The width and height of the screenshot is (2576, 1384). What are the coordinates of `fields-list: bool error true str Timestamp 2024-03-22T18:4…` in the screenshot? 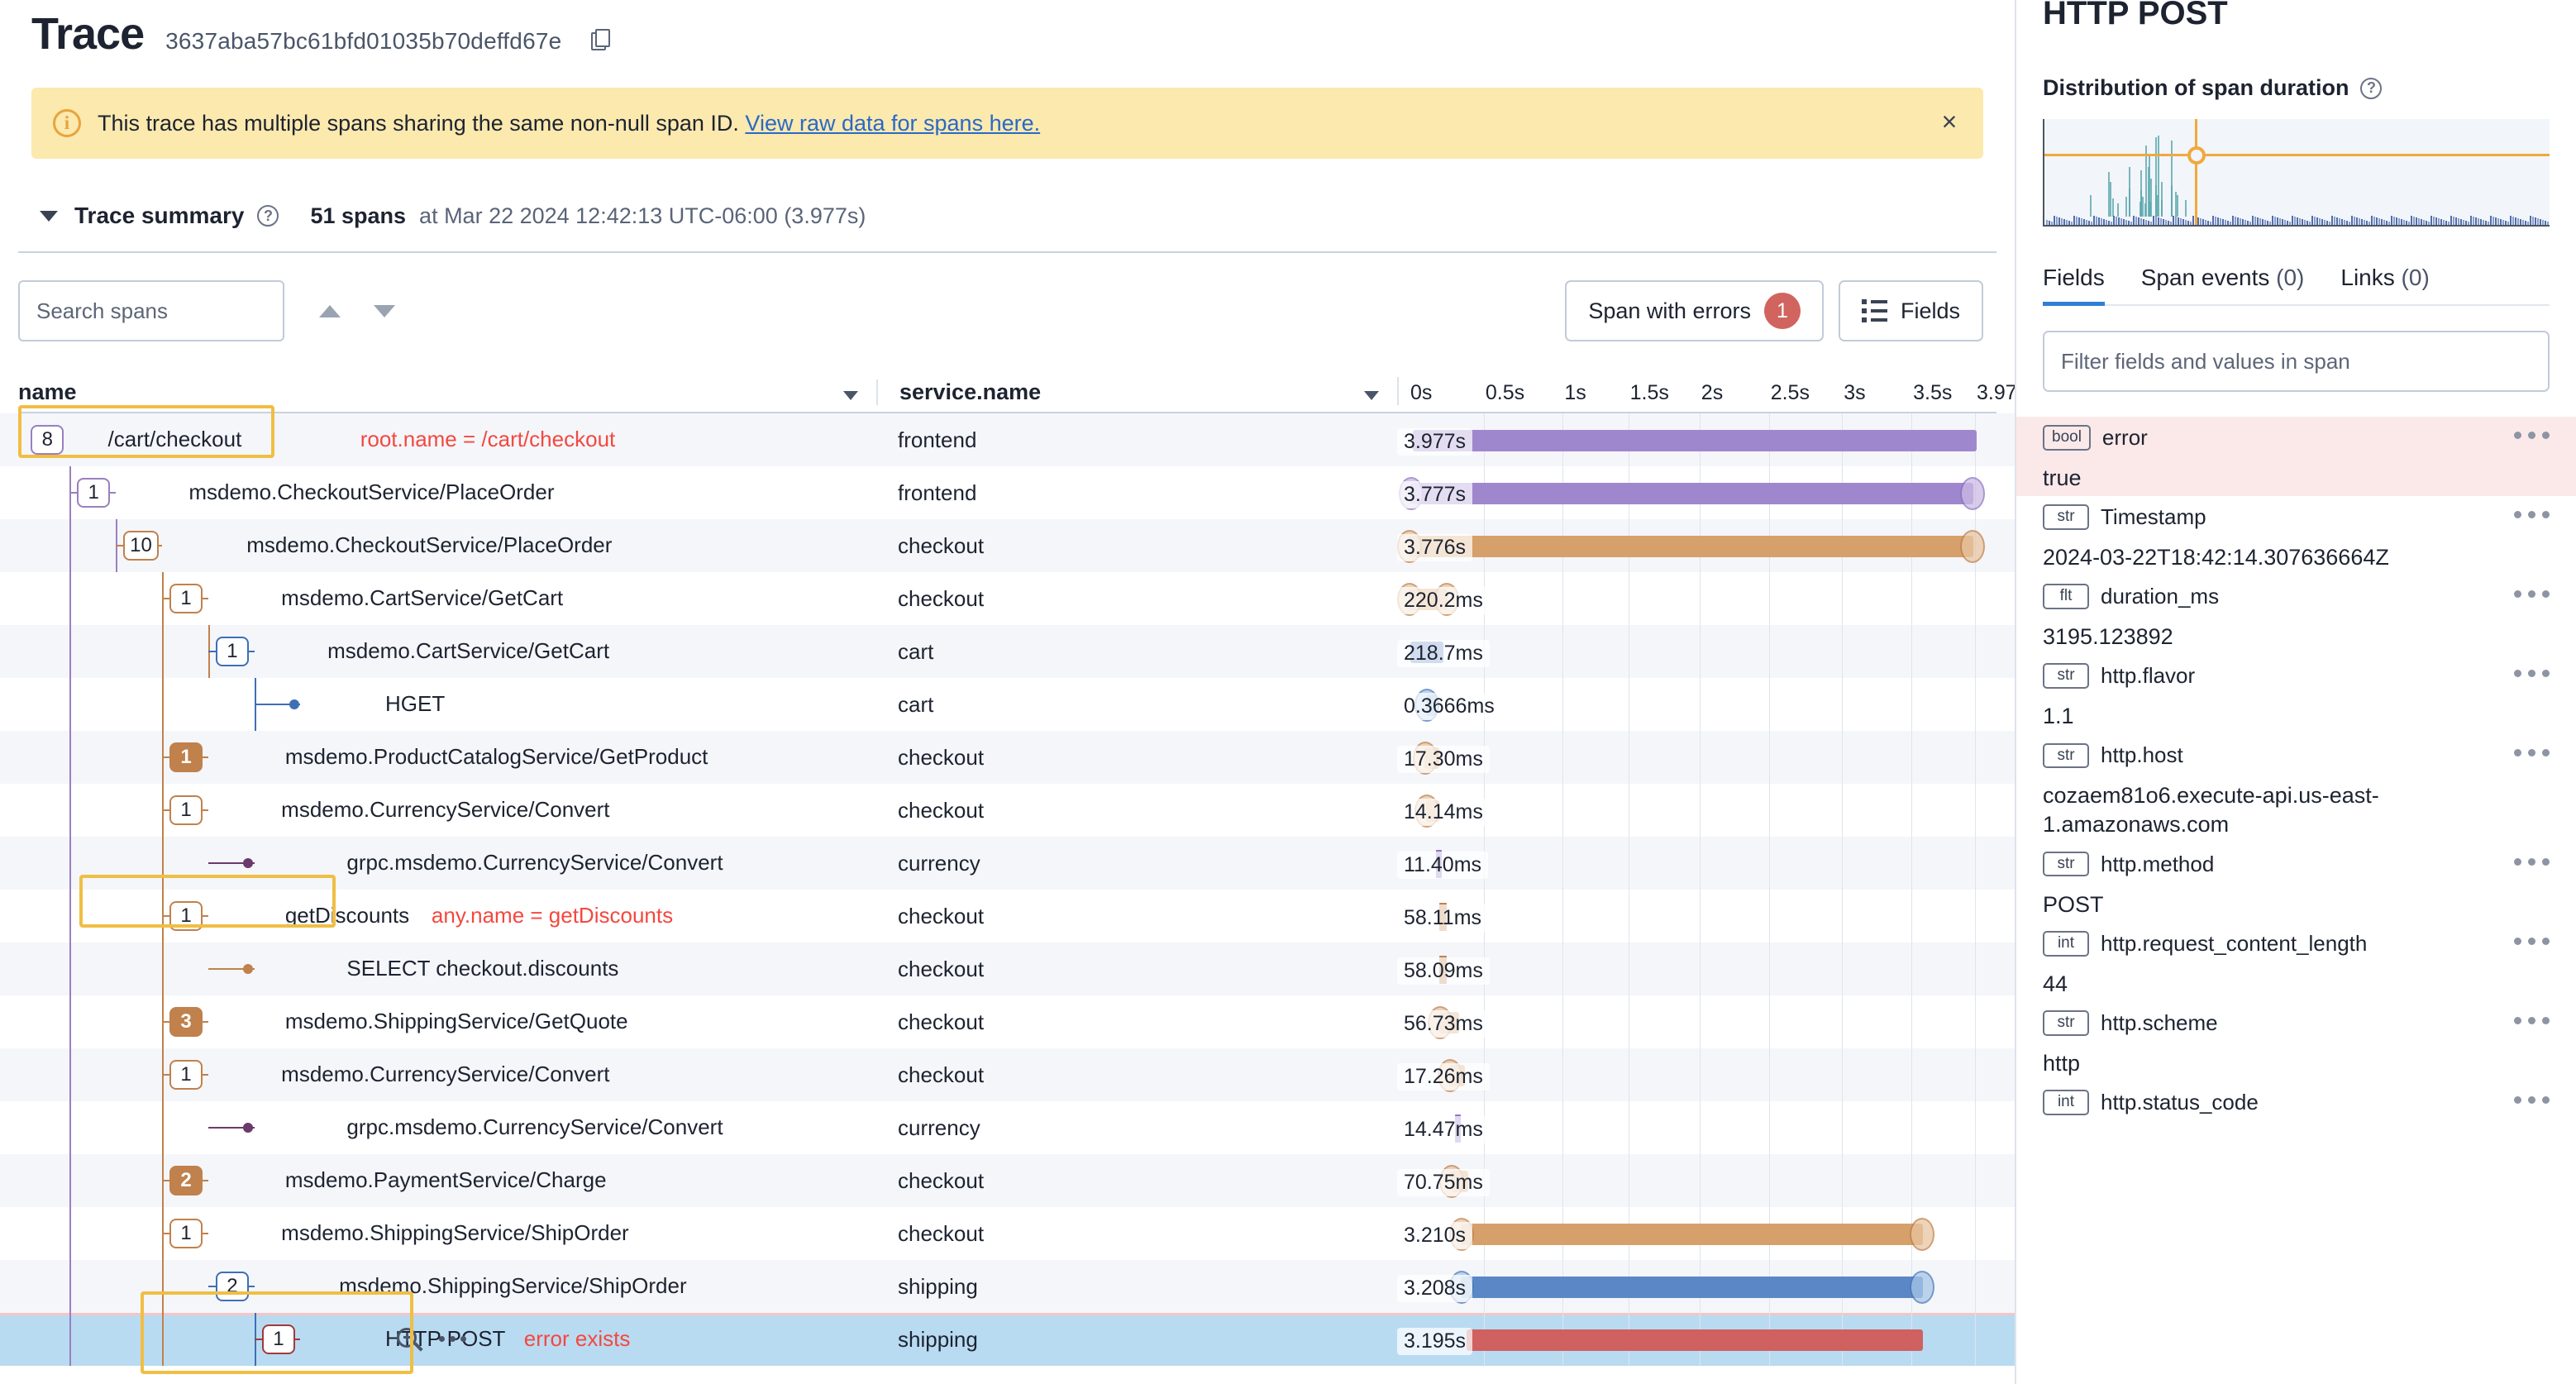 It's located at (2296, 768).